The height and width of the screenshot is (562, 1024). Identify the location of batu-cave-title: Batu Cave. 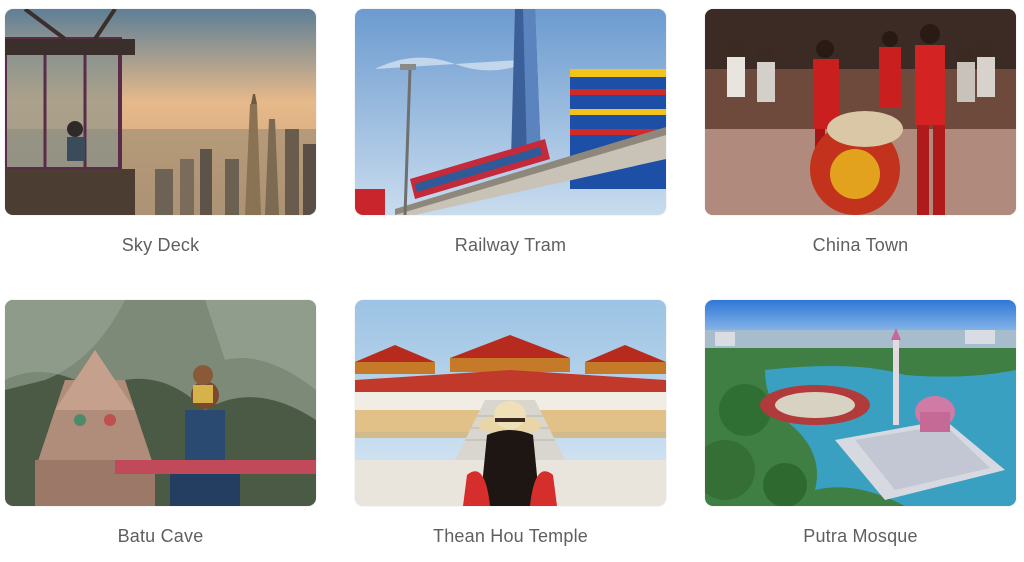
(160, 536).